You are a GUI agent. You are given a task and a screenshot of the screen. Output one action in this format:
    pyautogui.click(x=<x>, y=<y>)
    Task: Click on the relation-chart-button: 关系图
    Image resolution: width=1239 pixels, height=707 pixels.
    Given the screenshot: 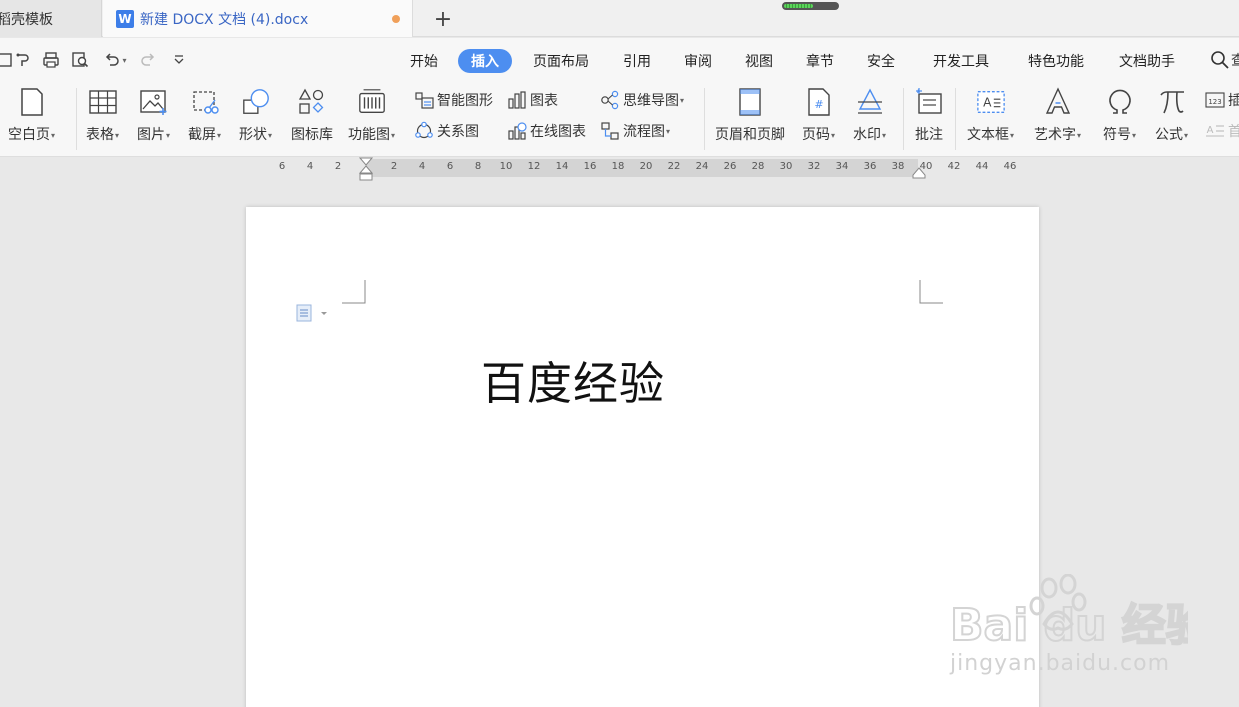 What is the action you would take?
    pyautogui.click(x=446, y=131)
    